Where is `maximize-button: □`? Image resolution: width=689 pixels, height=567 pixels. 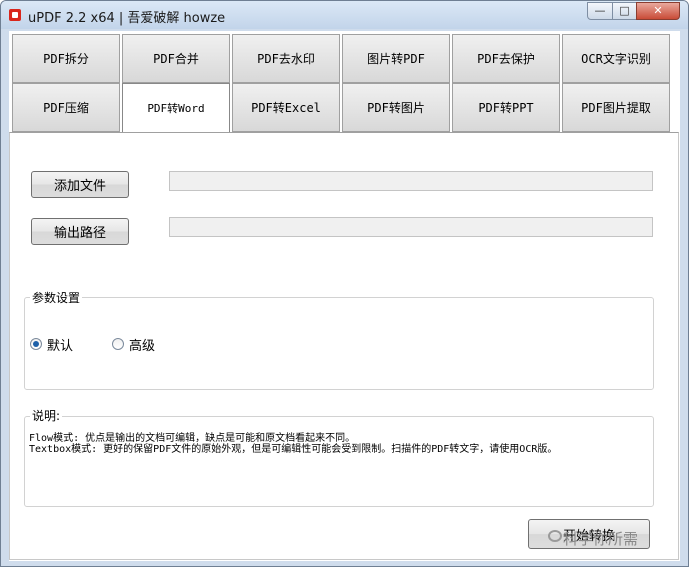
maximize-button: □ is located at coordinates (624, 11).